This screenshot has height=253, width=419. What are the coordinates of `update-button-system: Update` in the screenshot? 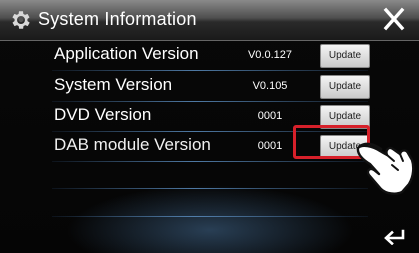 It's located at (345, 87).